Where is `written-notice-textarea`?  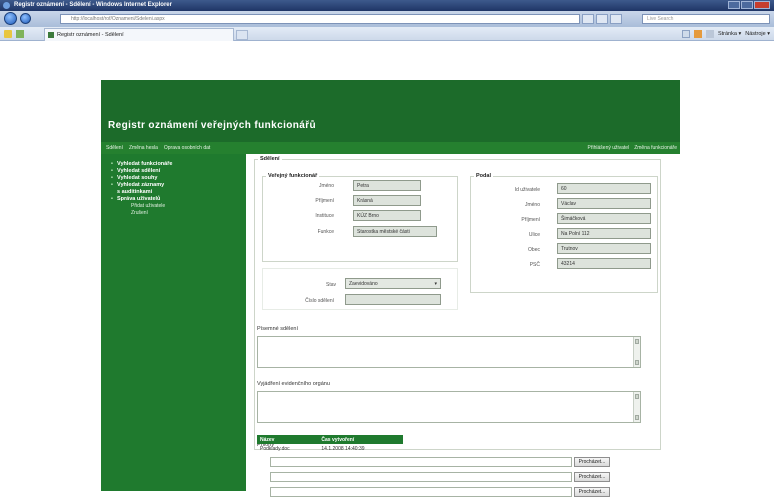
written-notice-textarea is located at coordinates (449, 352).